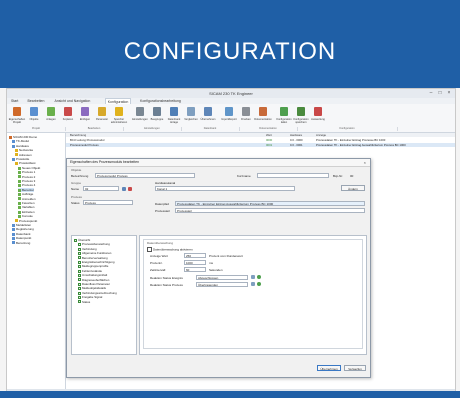  What do you see at coordinates (170, 249) in the screenshot?
I see `monitoring-checkbox-row: Datenüberwachung aktivieren` at bounding box center [170, 249].